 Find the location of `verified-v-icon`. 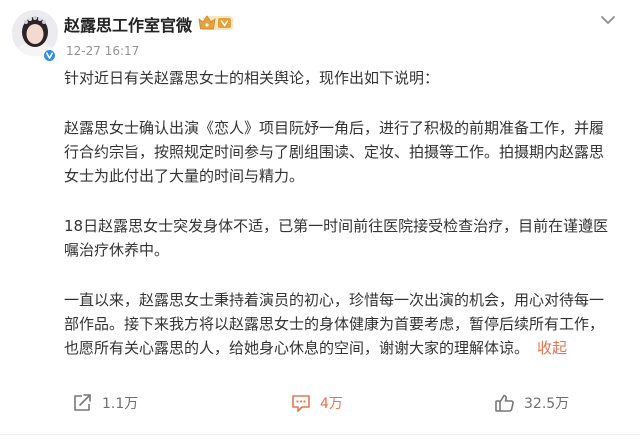

verified-v-icon is located at coordinates (49, 55).